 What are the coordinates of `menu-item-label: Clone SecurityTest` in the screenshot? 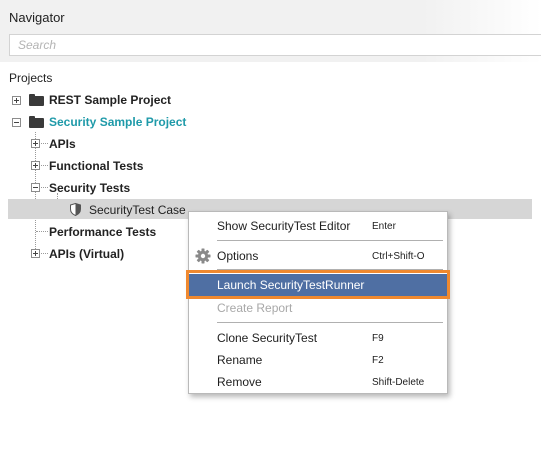 It's located at (267, 338).